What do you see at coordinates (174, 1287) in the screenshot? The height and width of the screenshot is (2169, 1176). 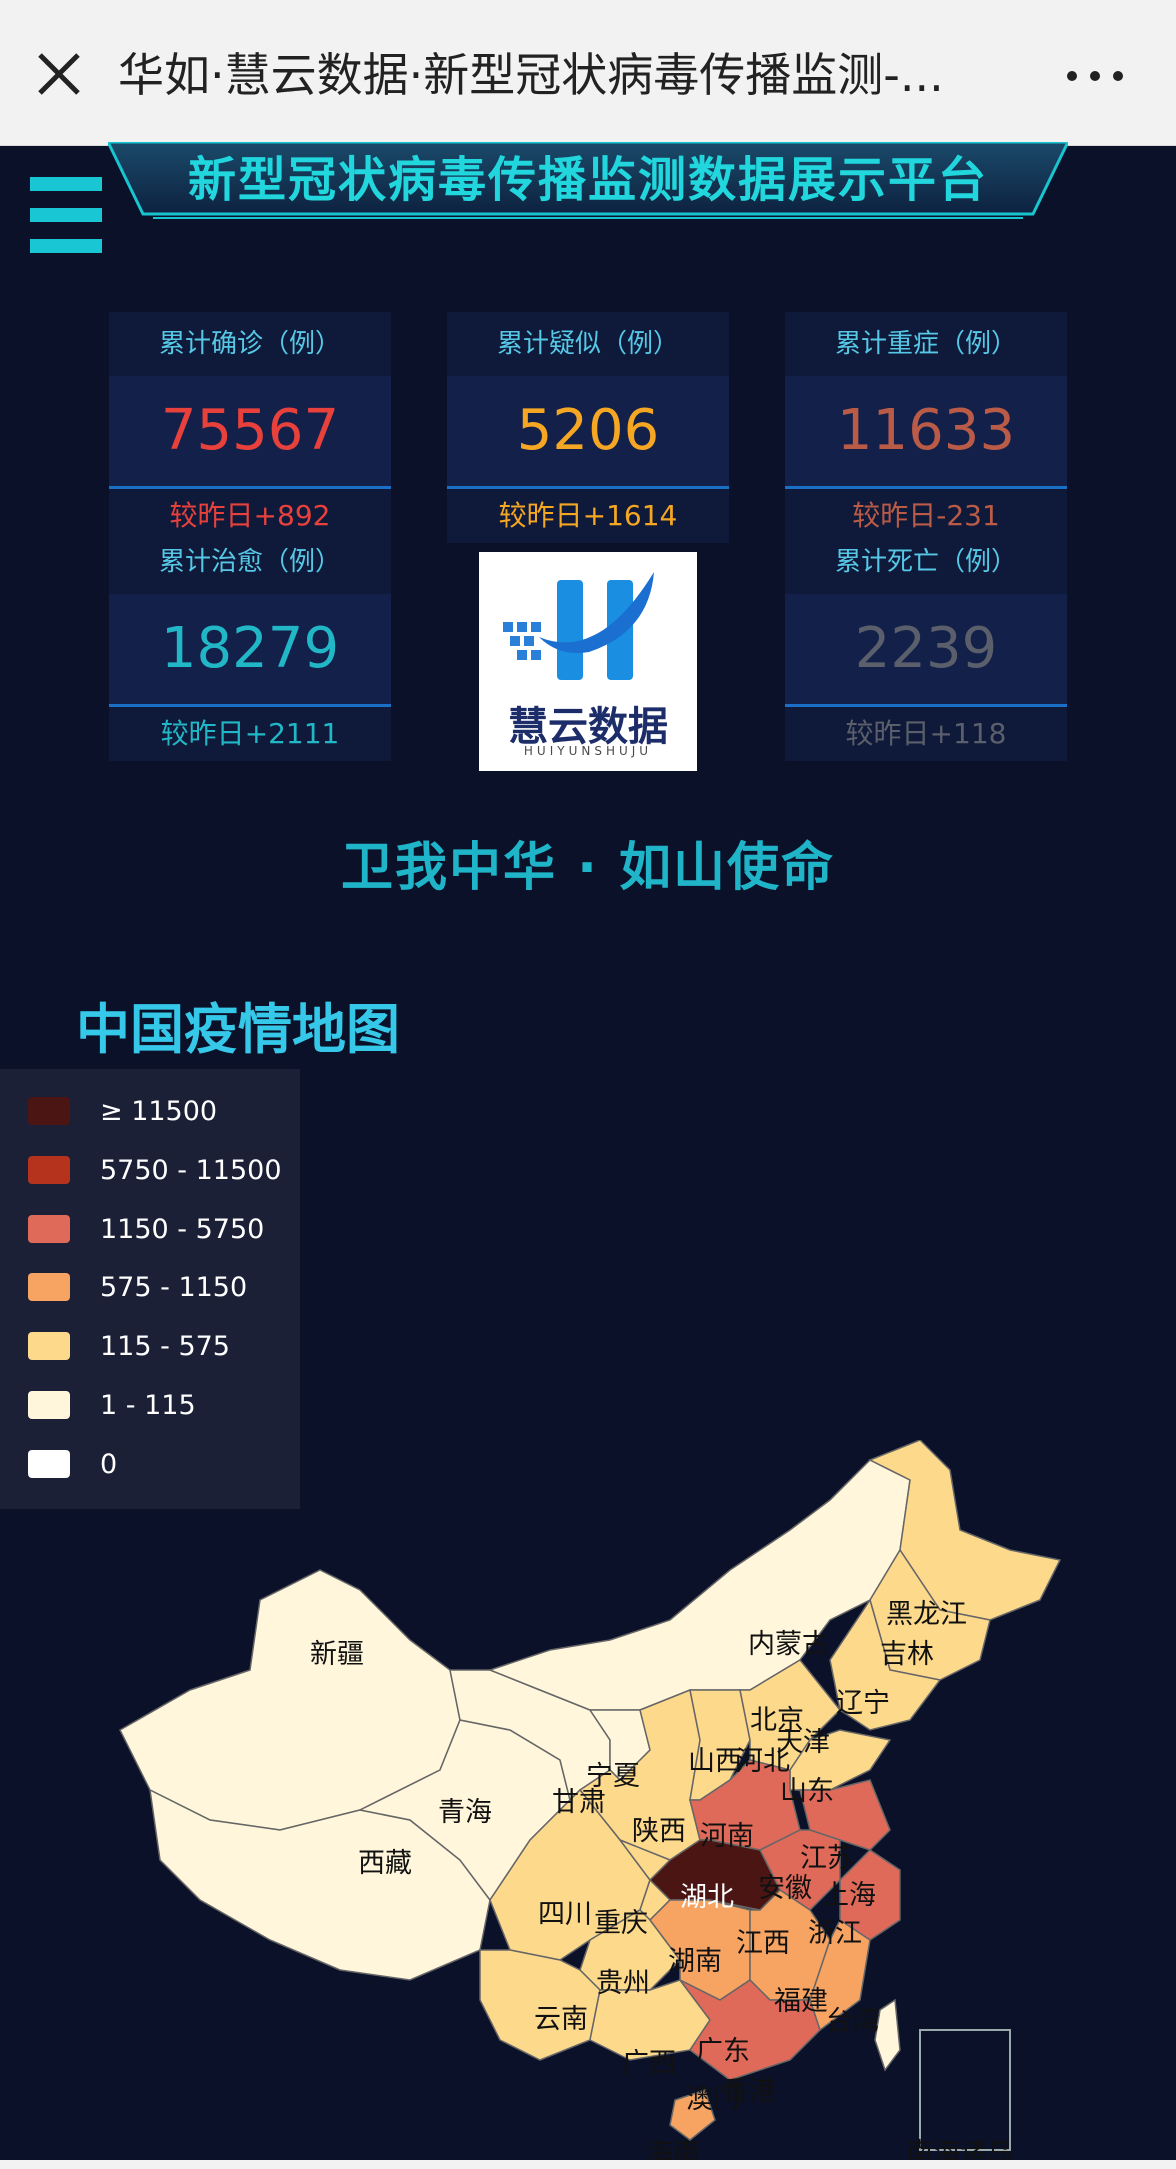 I see `legend-label: 575 - 1150` at bounding box center [174, 1287].